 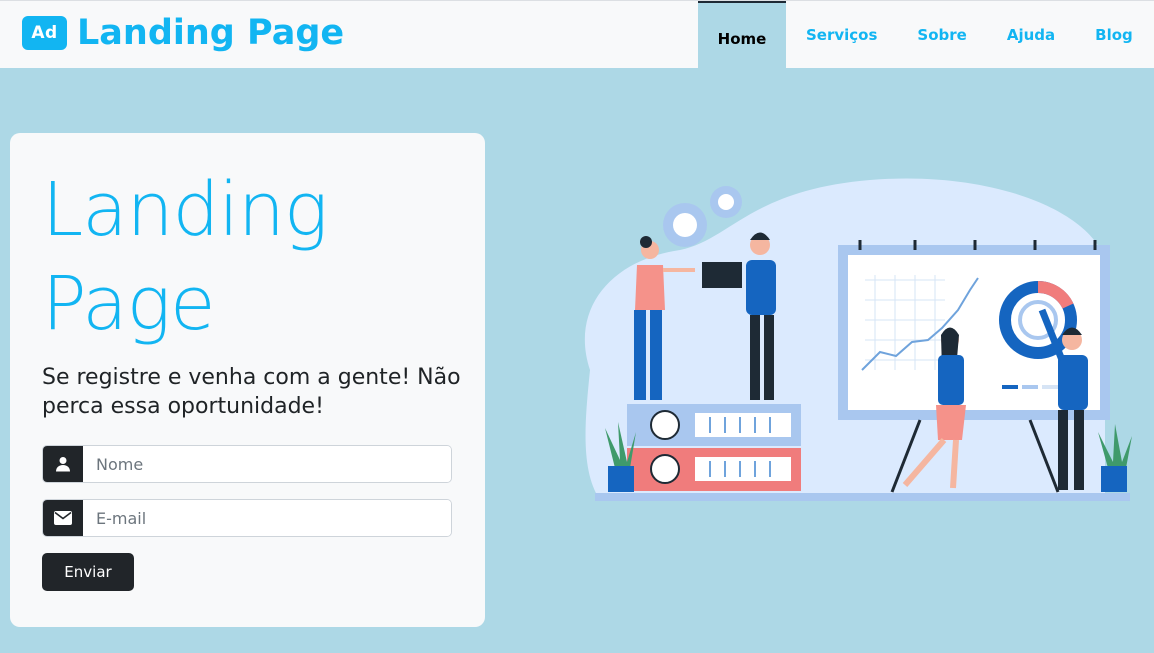 I want to click on nav-item-home: Home, so click(x=742, y=35).